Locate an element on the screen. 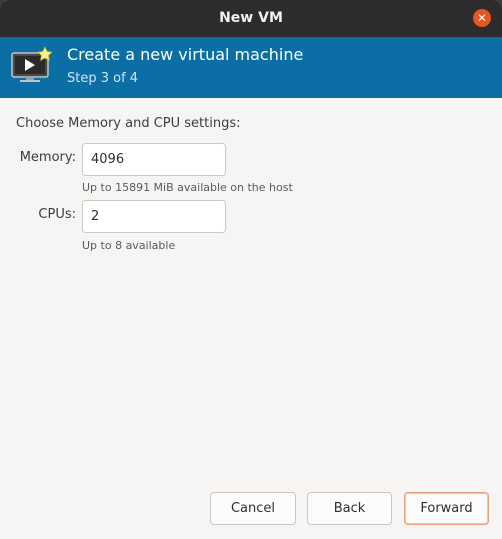  memory-hint: Up to 15891 MiB available on the host is located at coordinates (187, 187).